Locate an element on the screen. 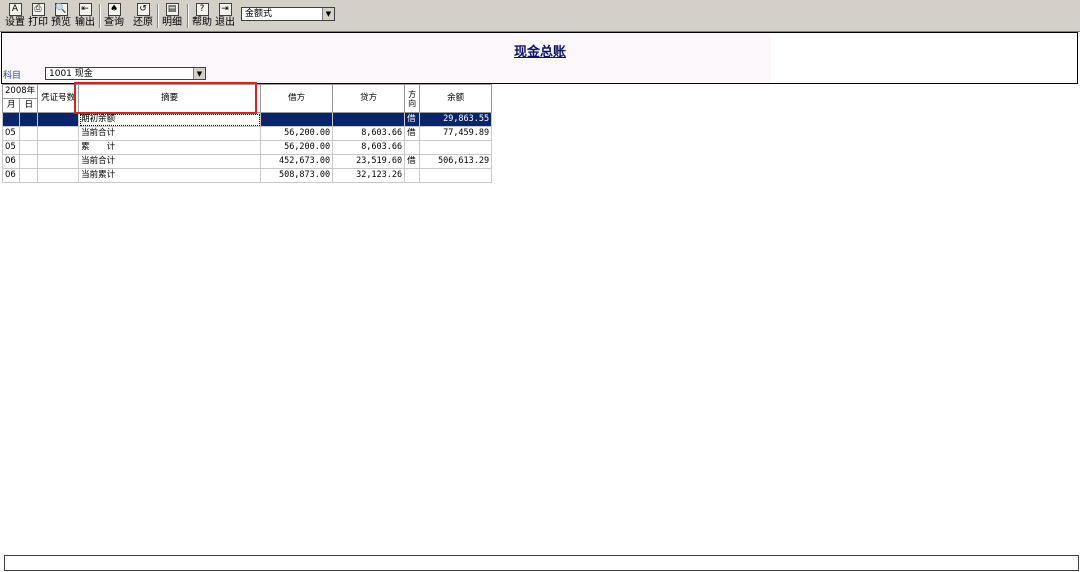 Image resolution: width=1080 pixels, height=572 pixels. summary-header: 摘要 is located at coordinates (170, 98).